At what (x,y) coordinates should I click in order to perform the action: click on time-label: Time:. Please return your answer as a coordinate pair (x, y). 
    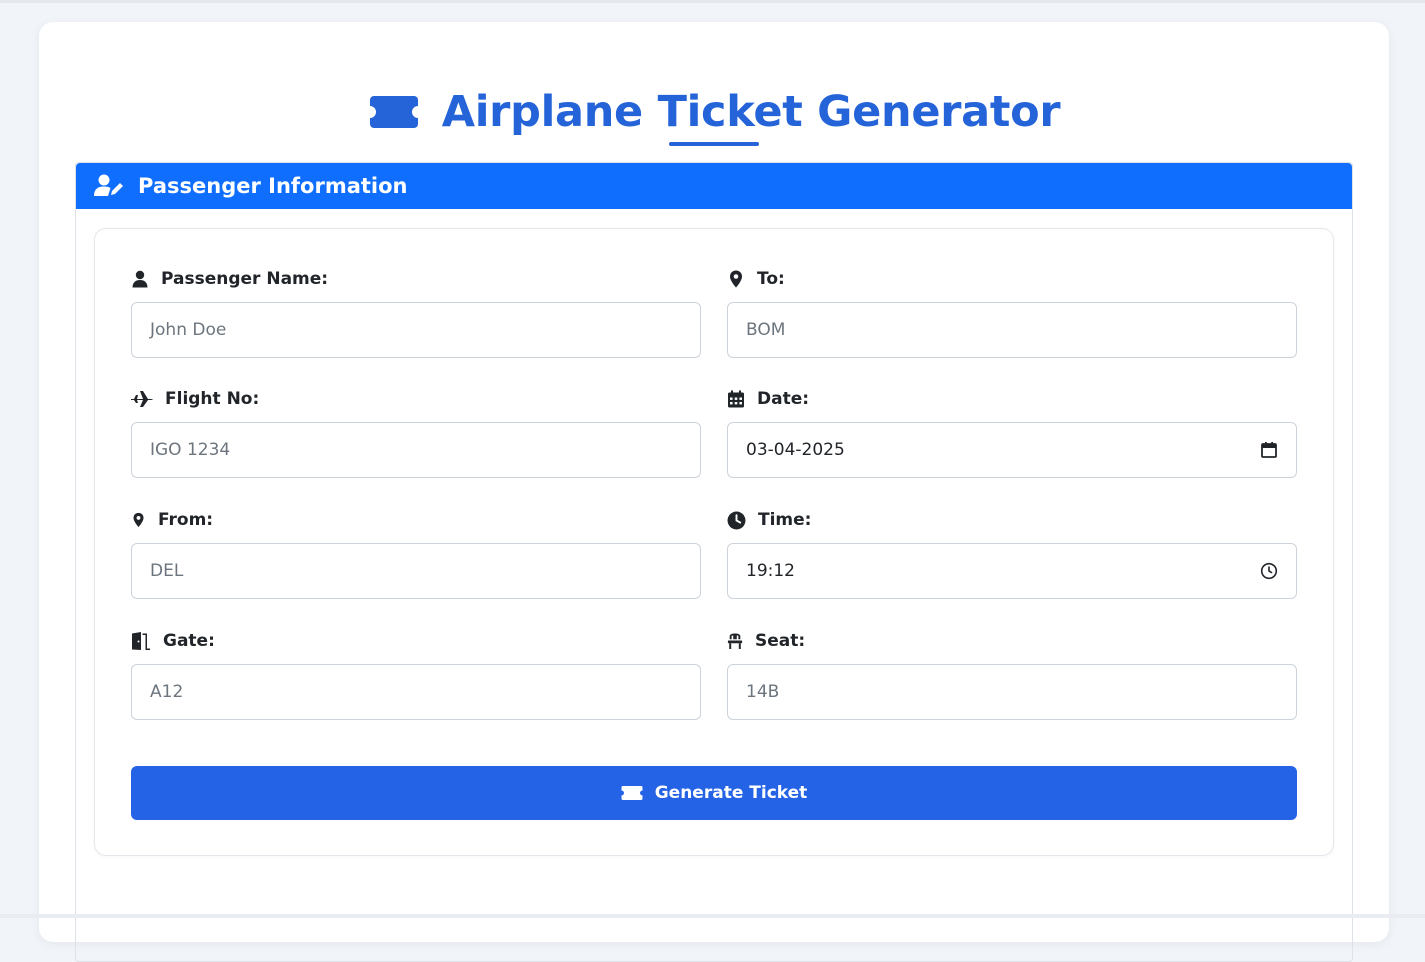
    Looking at the image, I should click on (1012, 520).